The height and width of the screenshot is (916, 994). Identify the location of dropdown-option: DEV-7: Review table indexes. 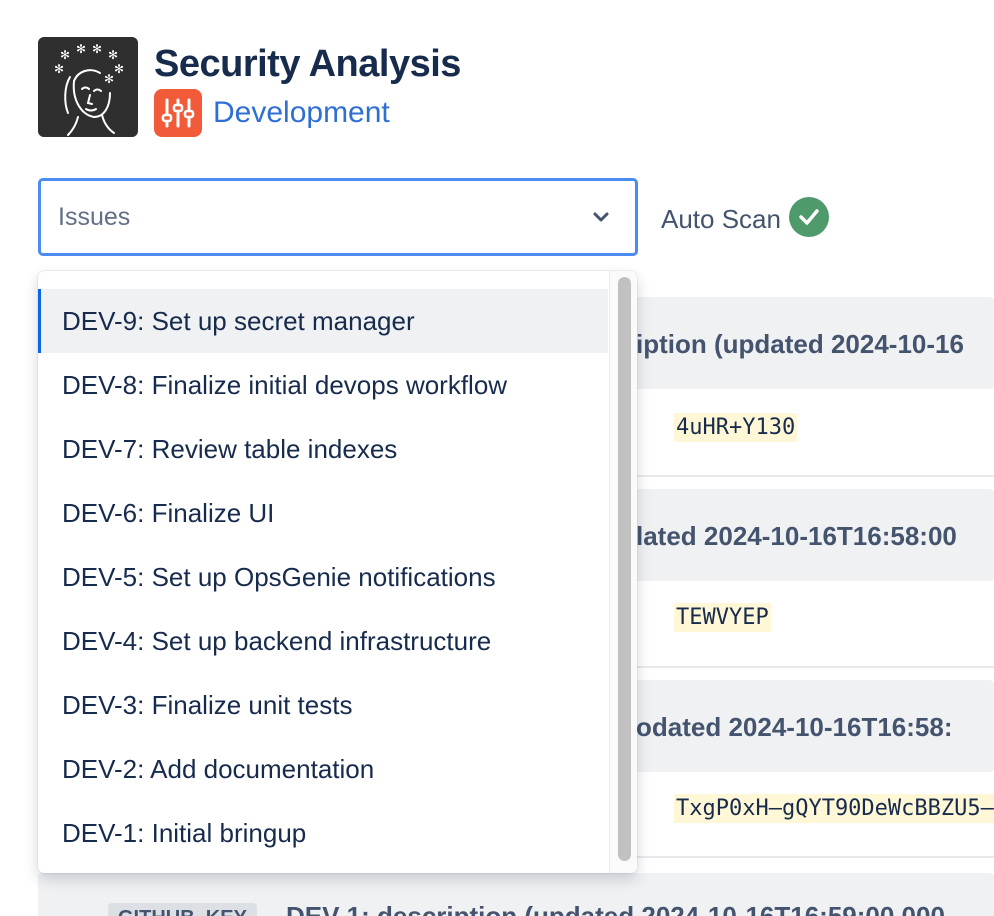
(323, 449).